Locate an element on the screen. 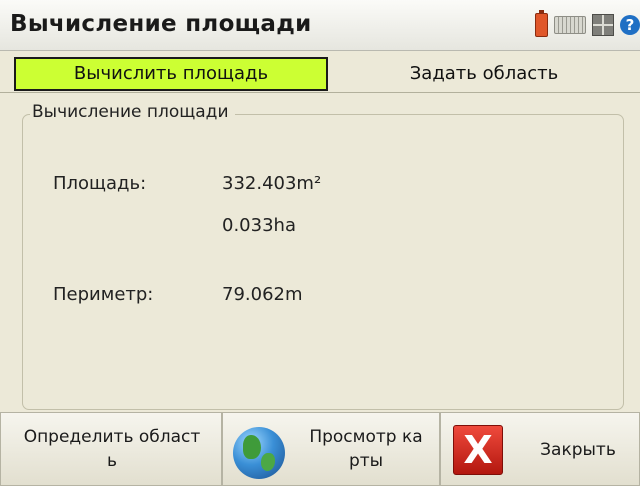  keyboard-icon is located at coordinates (570, 25).